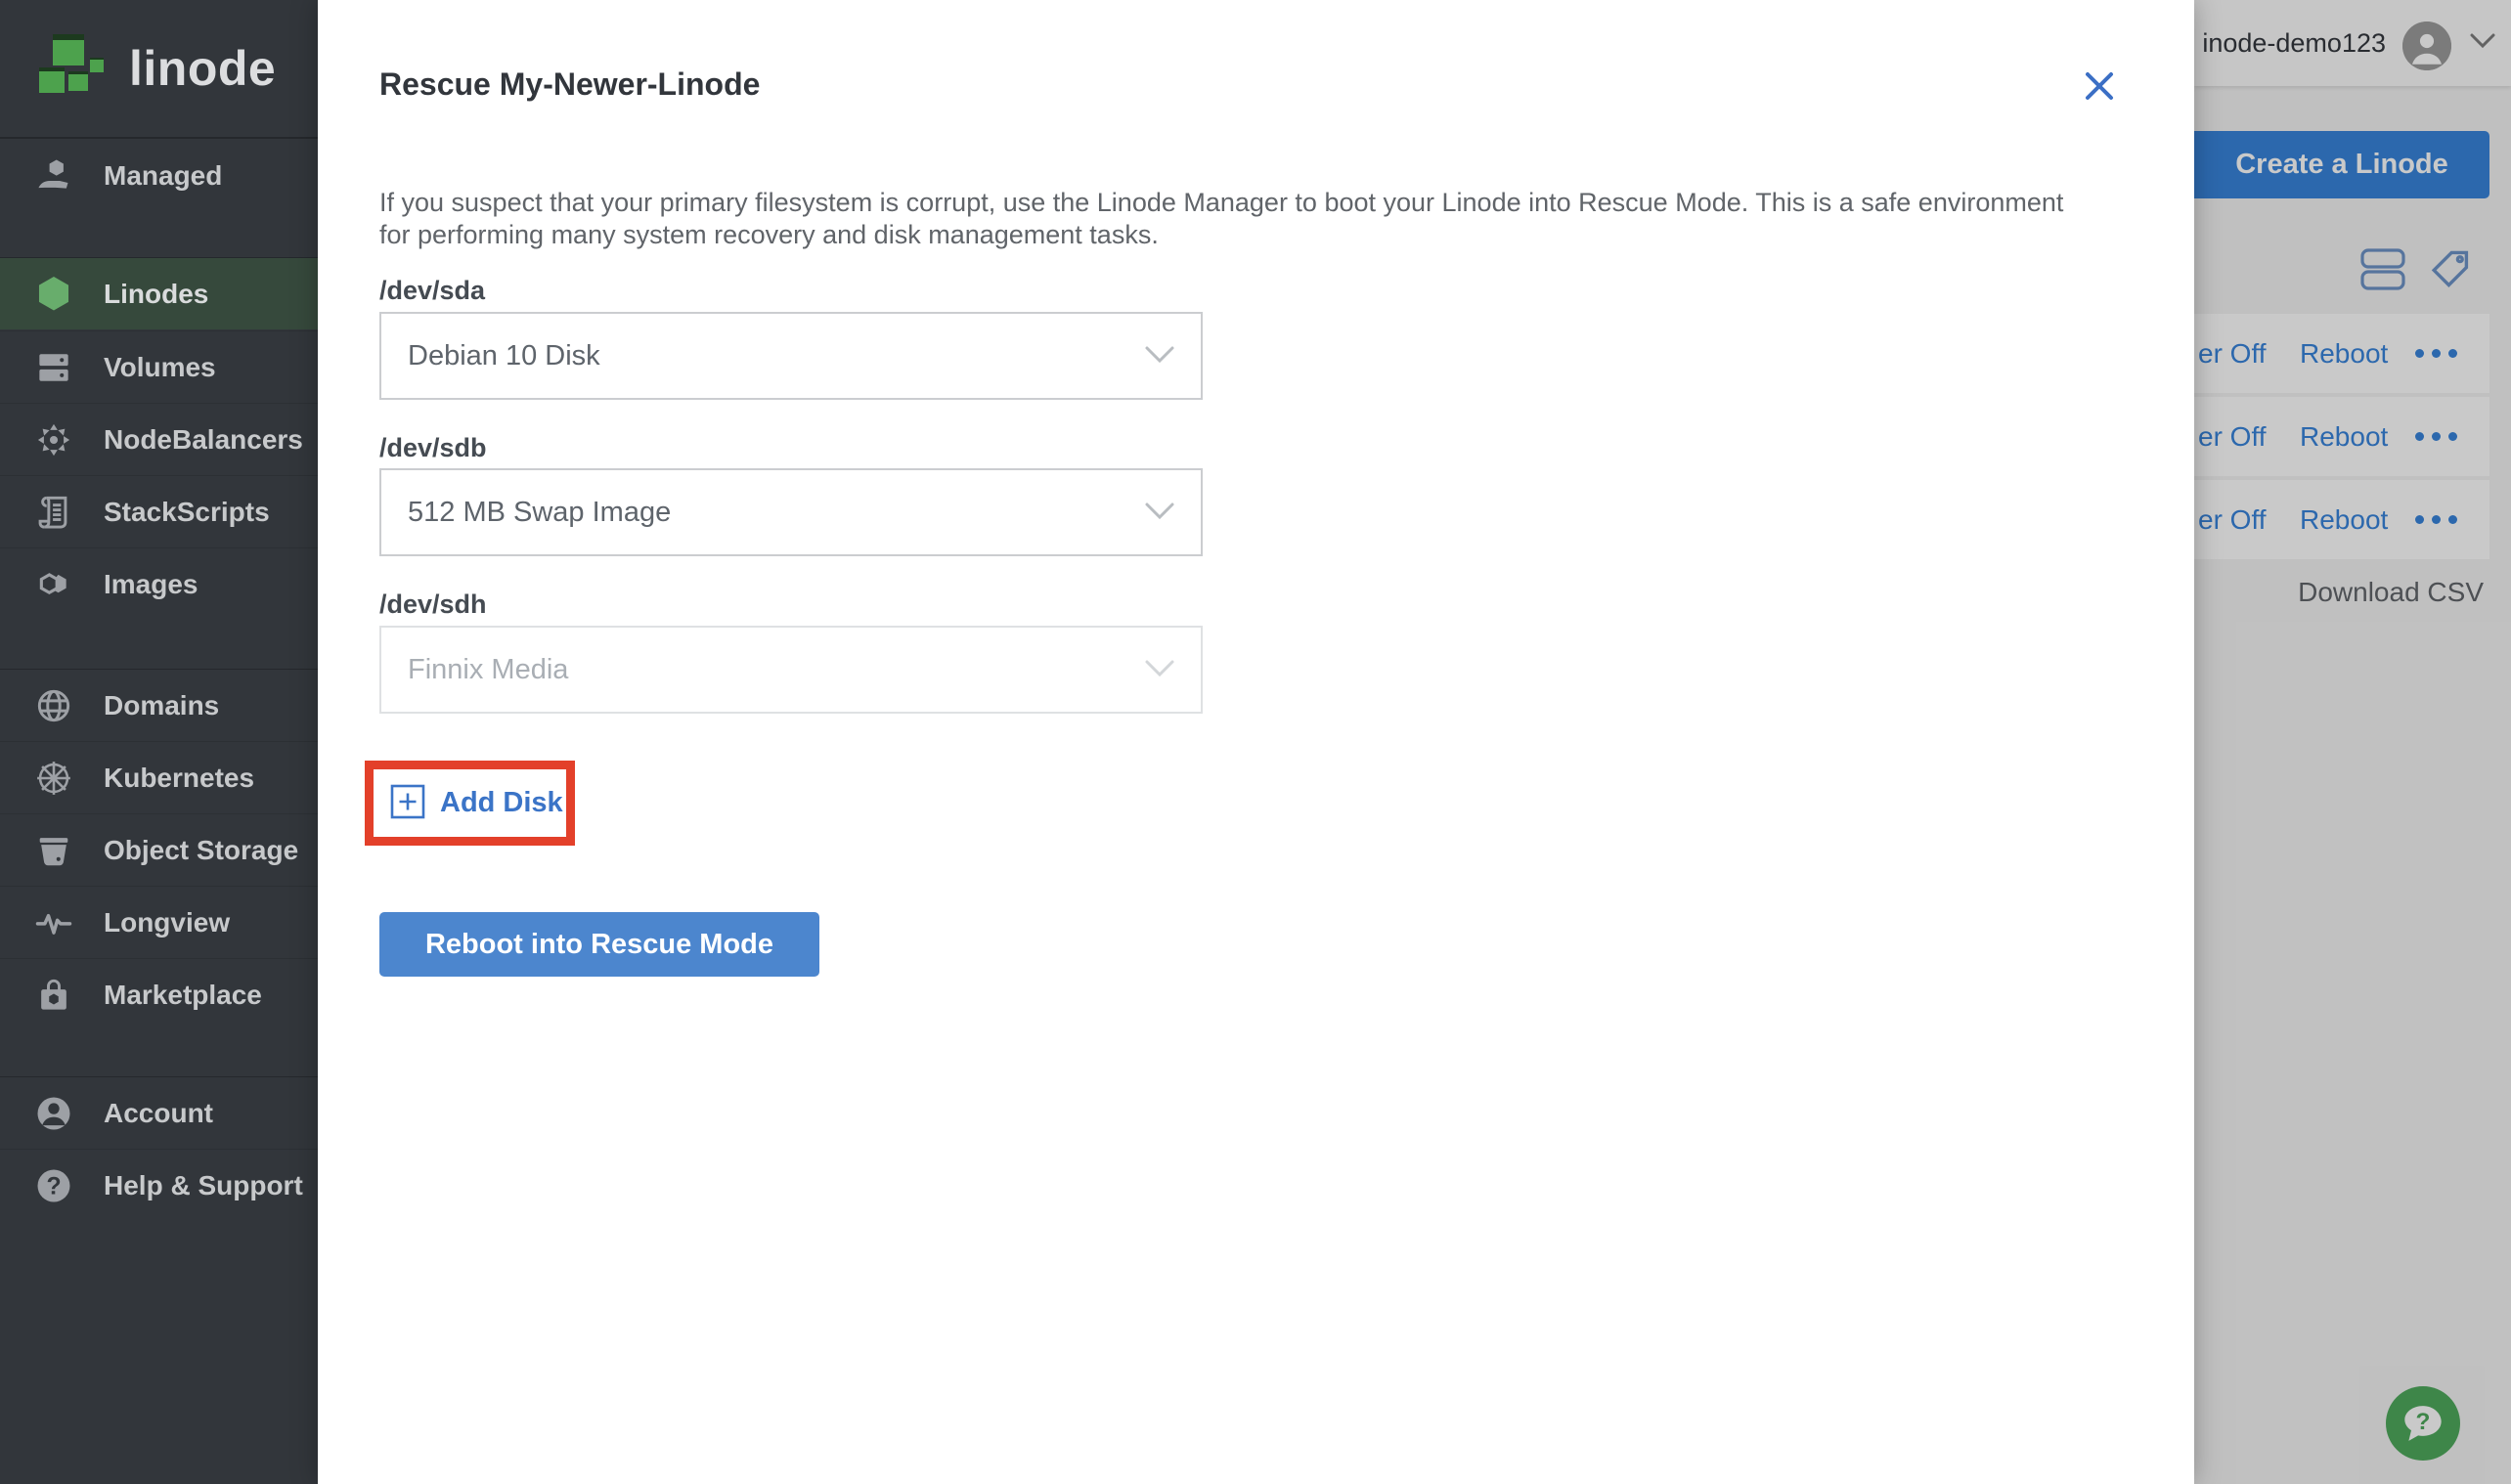 The width and height of the screenshot is (2511, 1484). I want to click on sidebar-item-volumes: Volumes, so click(159, 366).